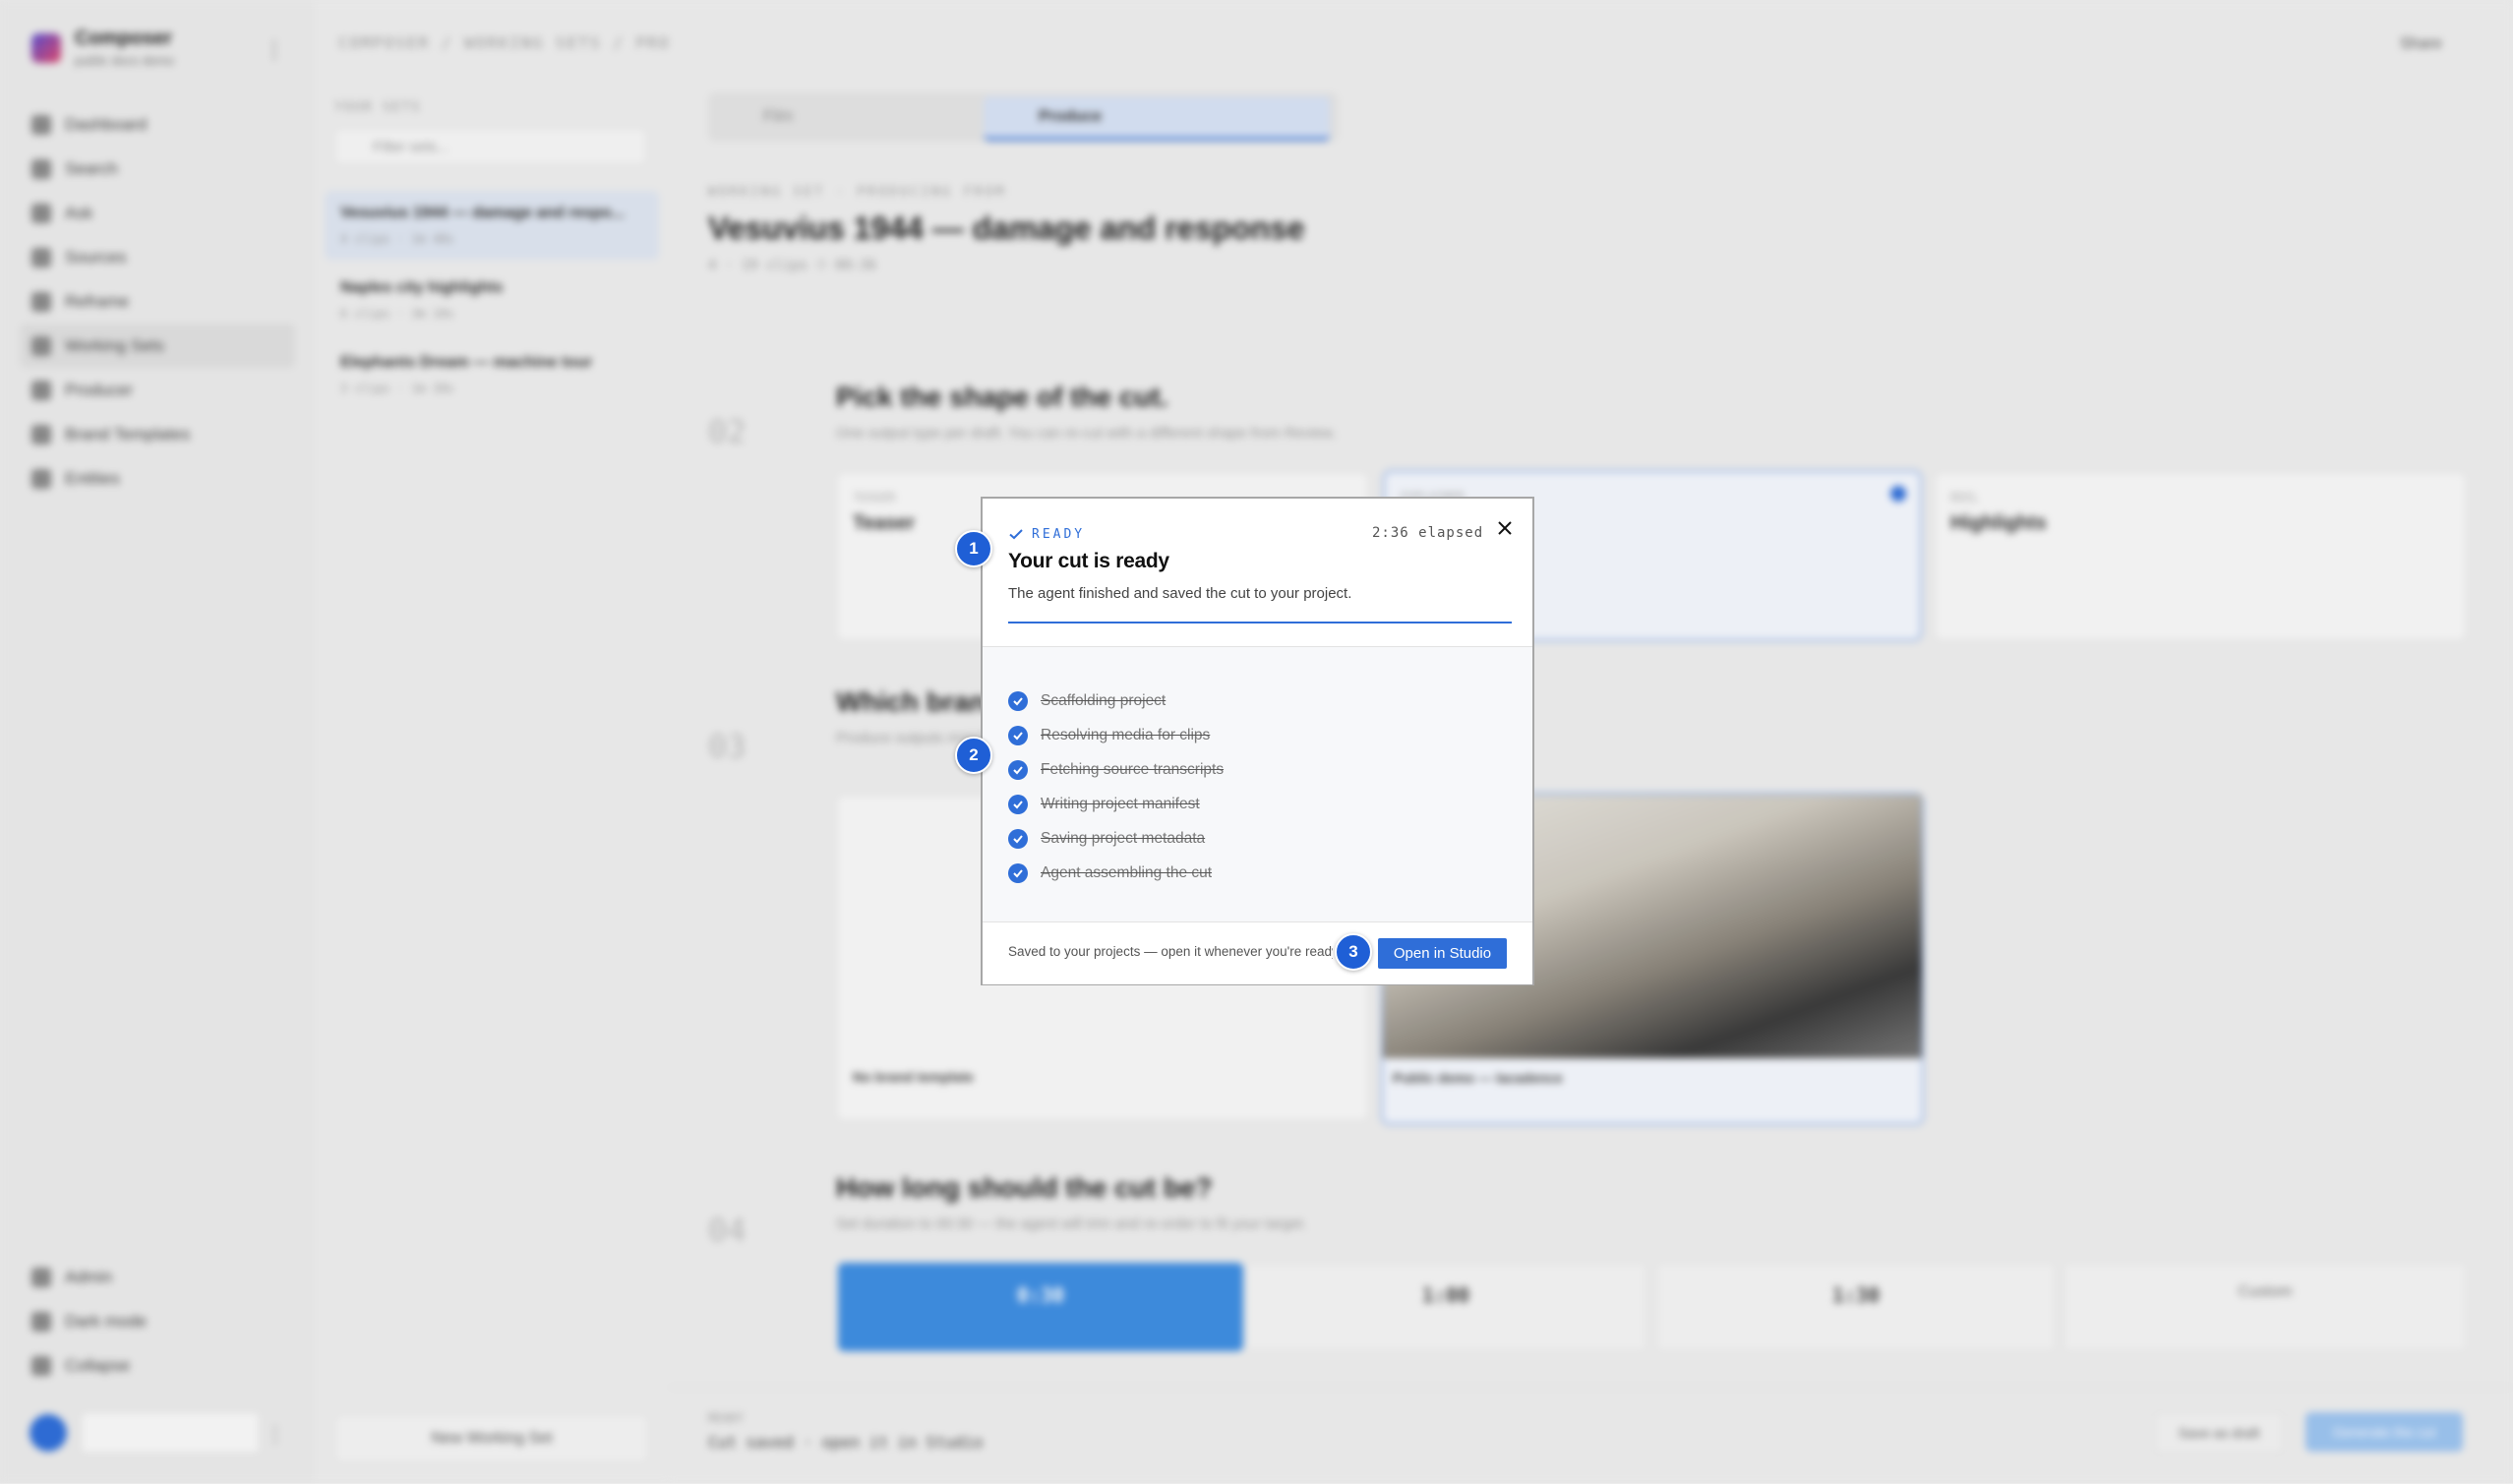 The width and height of the screenshot is (2513, 1484). I want to click on status-badge: READY, so click(1046, 534).